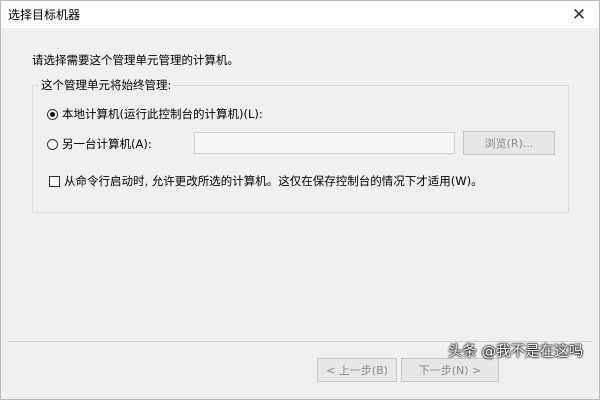 Image resolution: width=600 pixels, height=400 pixels. I want to click on local-computer-label: 本地计算机(运行此控制台的计算机)(L):, so click(162, 114).